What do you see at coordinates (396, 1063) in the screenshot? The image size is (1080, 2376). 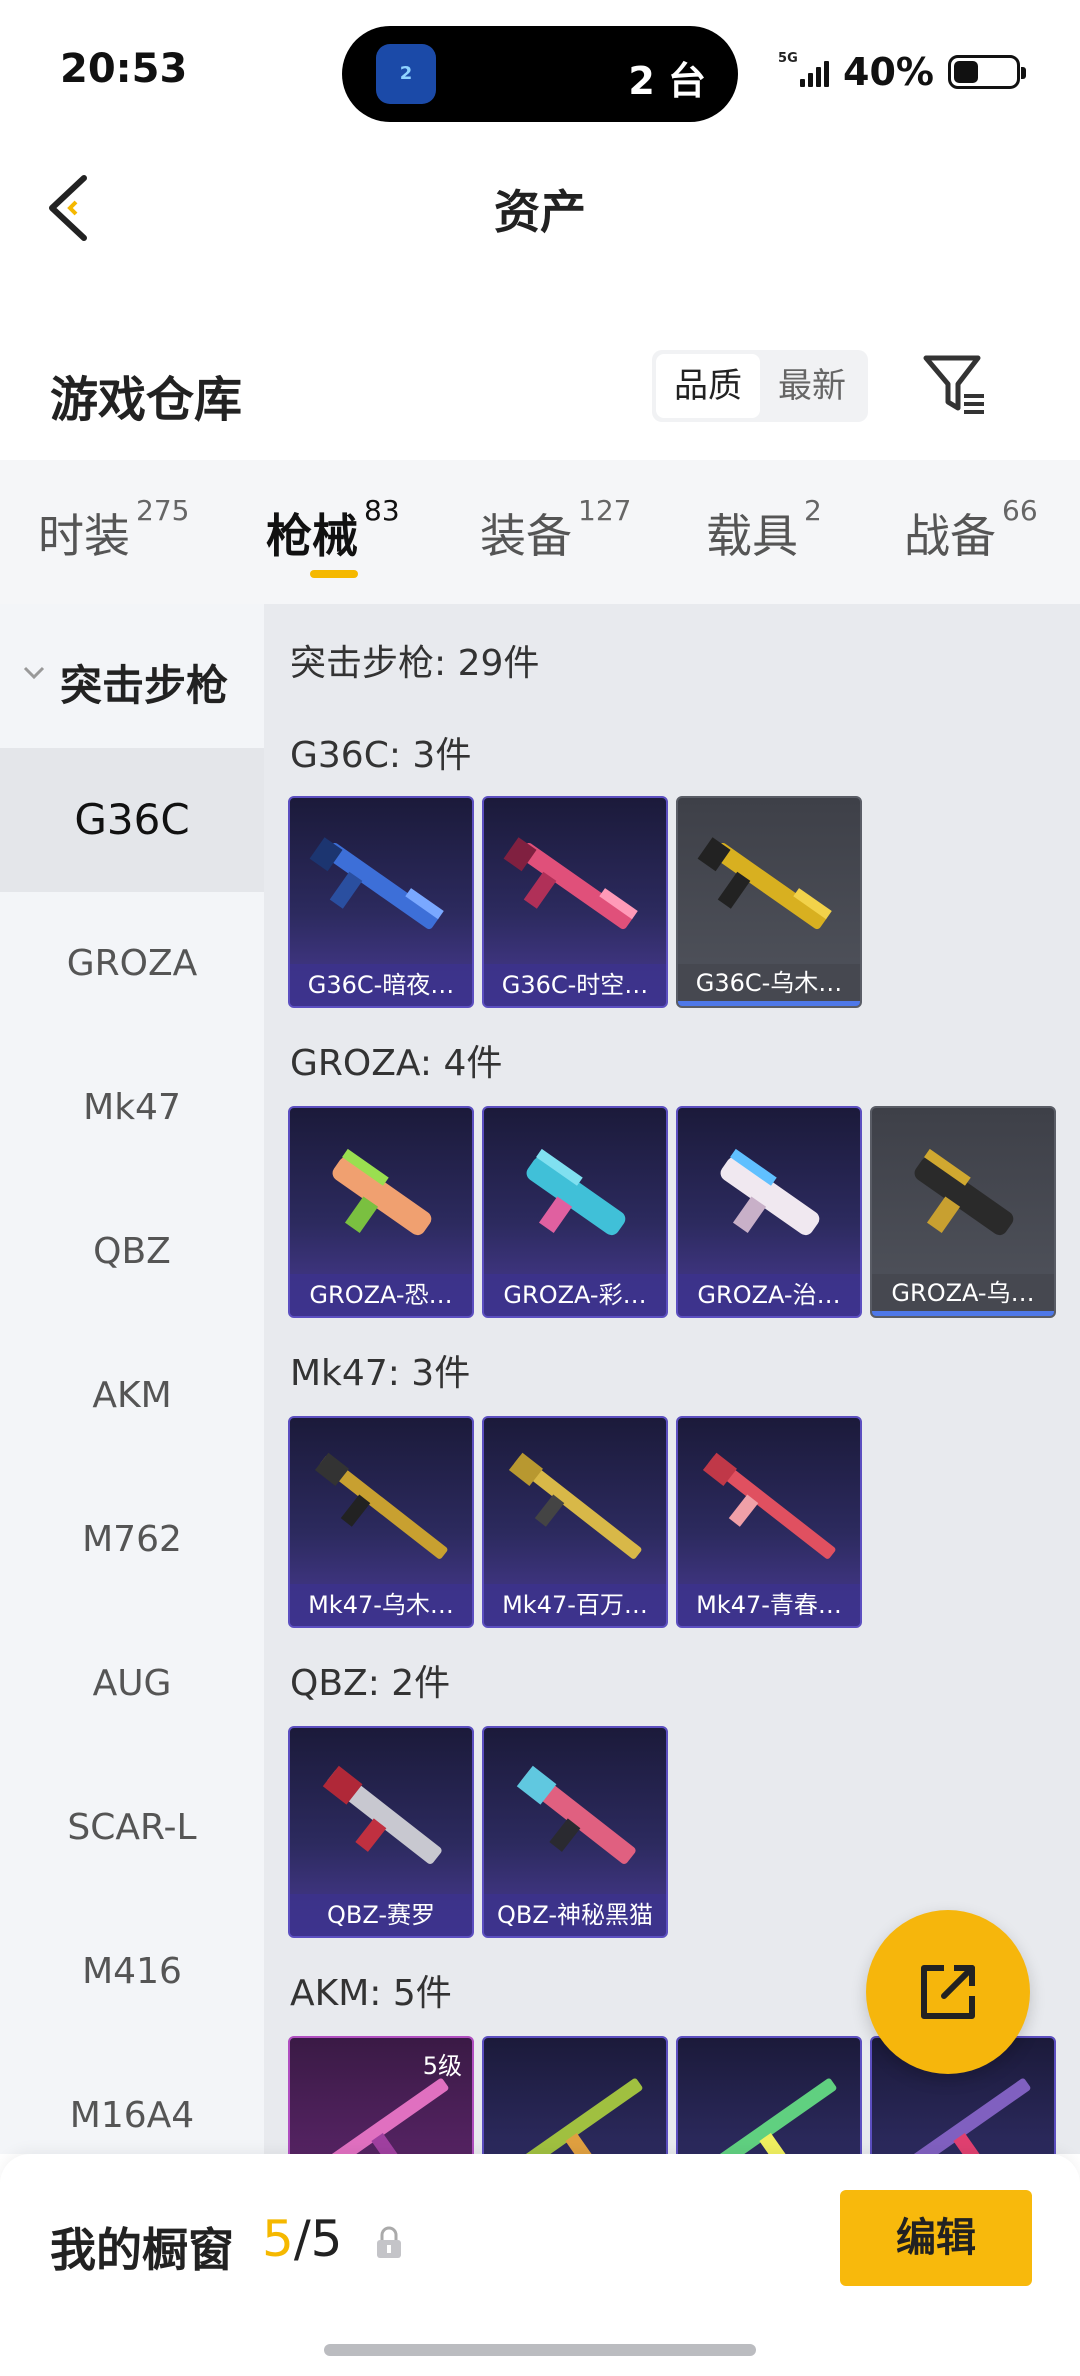 I see `group-title-groza: GROZA: 4件` at bounding box center [396, 1063].